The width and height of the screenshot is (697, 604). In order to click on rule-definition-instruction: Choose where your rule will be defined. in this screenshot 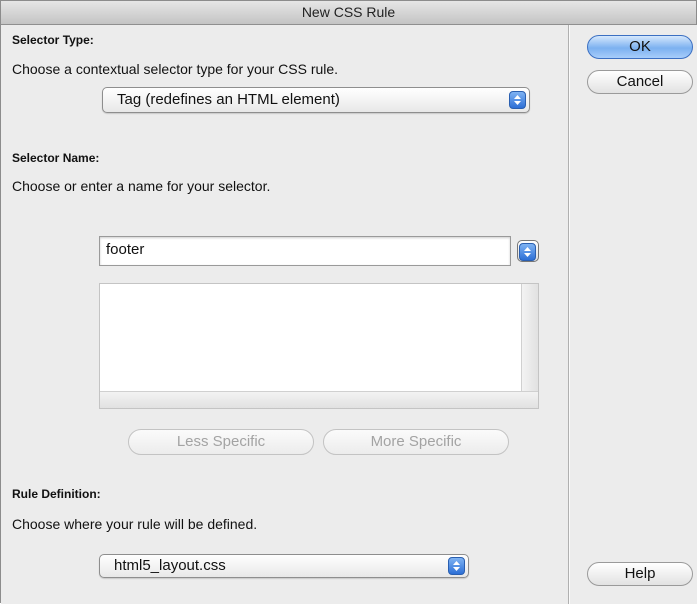, I will do `click(135, 524)`.